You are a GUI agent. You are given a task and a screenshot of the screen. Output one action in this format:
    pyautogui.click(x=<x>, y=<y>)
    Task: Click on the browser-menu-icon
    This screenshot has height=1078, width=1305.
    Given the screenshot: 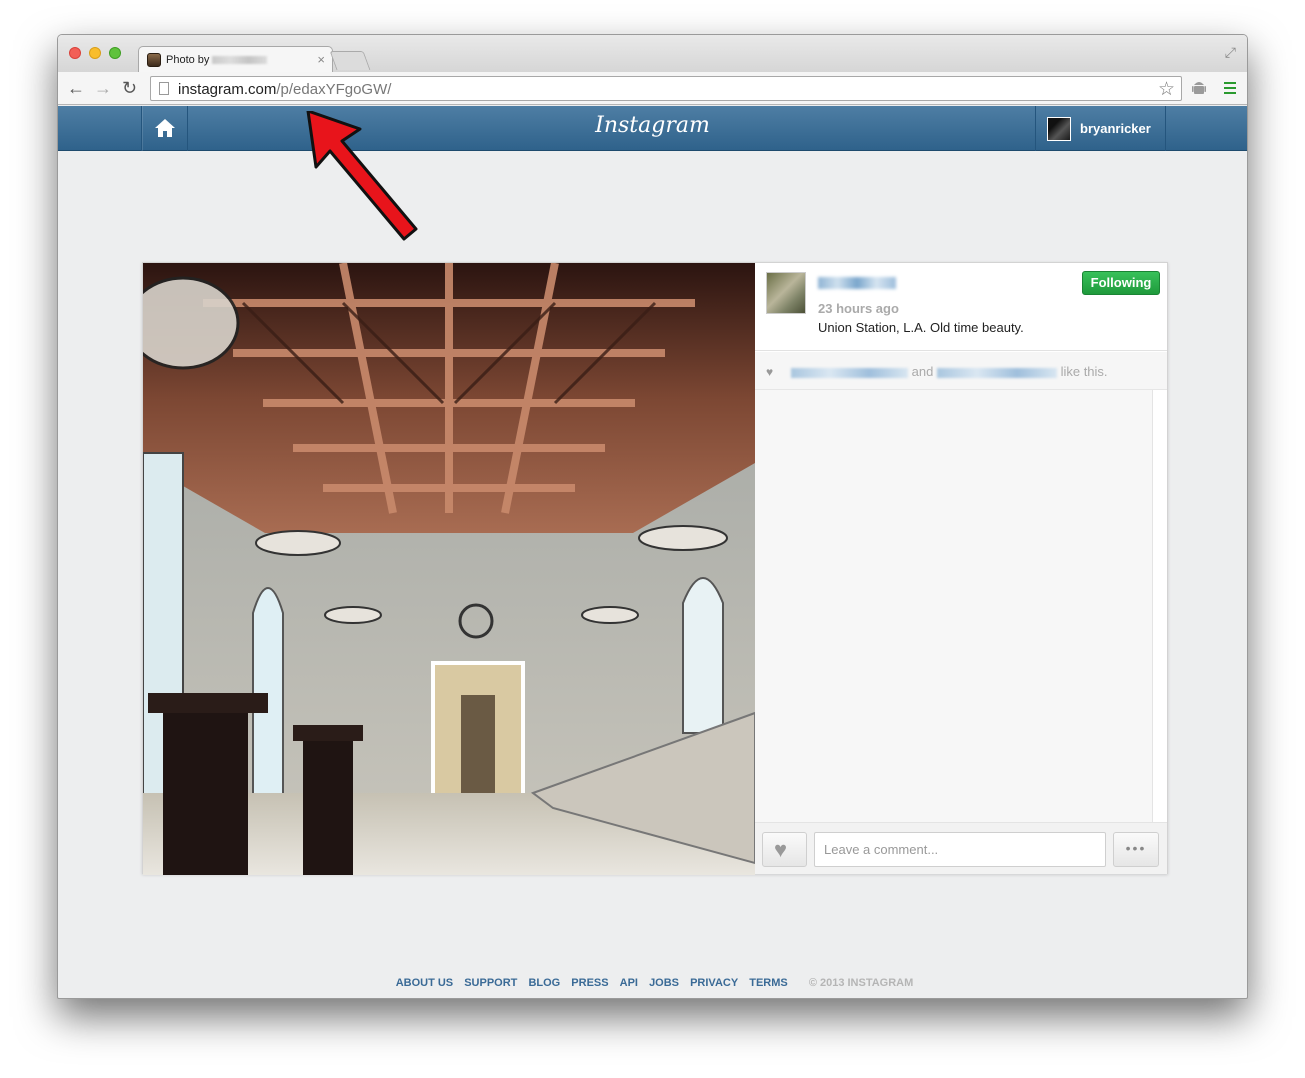 What is the action you would take?
    pyautogui.click(x=1230, y=88)
    